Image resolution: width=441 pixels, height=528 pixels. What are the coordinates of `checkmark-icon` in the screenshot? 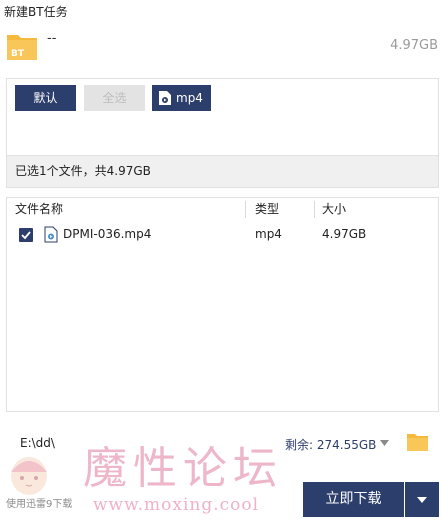 It's located at (26, 235).